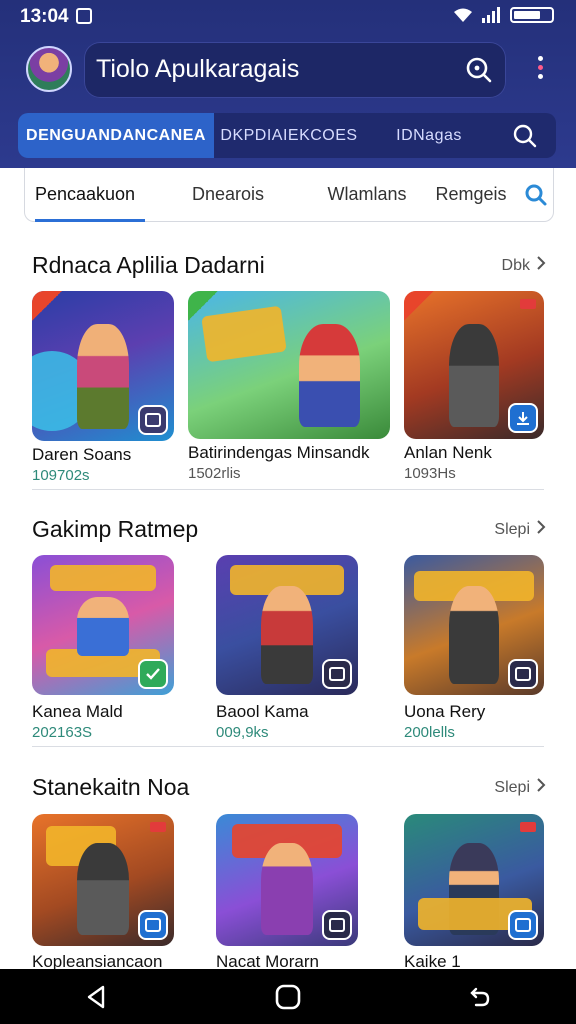 This screenshot has height=1024, width=576. I want to click on sub-tab-bar: Pencaakuon Dnearois Wlamlans Remgeis, so click(289, 195).